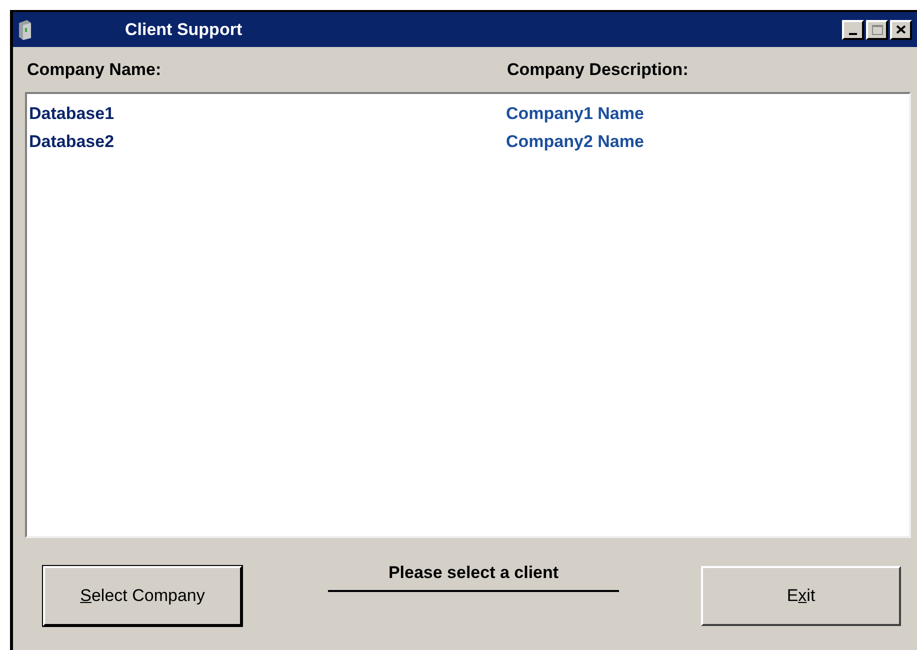  What do you see at coordinates (142, 596) in the screenshot?
I see `select-company-button: Select Company` at bounding box center [142, 596].